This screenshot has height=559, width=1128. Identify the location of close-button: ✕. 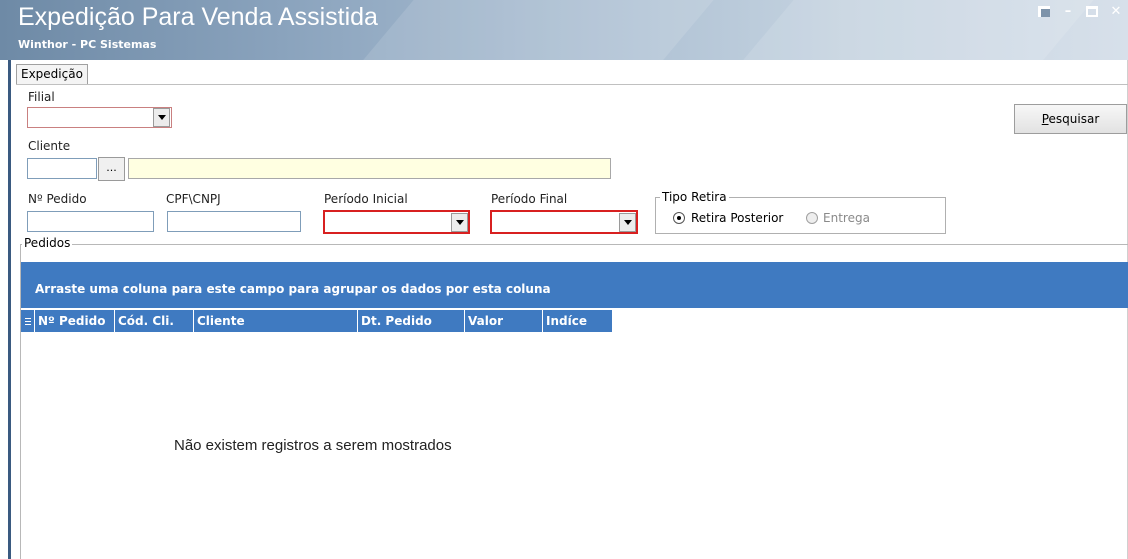
(1116, 12).